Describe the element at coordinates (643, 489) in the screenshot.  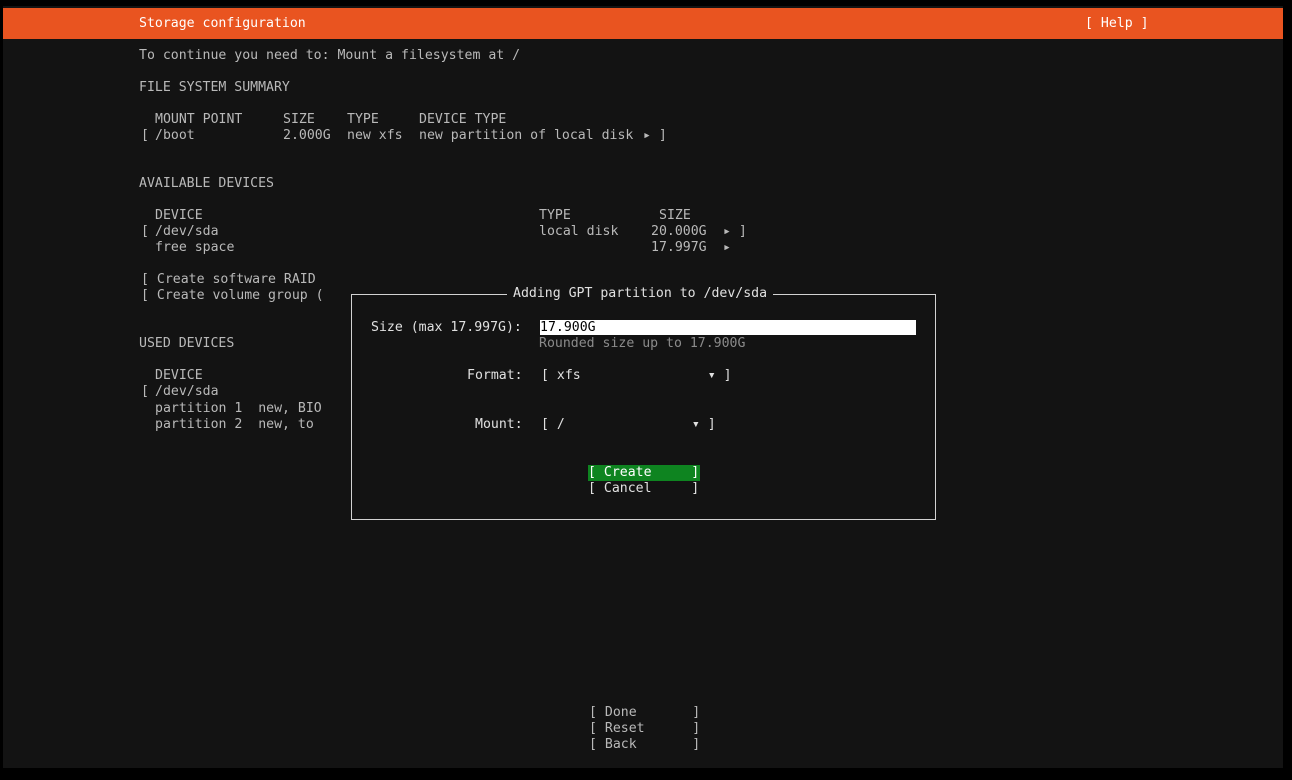
I see `cancel-button: [ Cancel ]` at that location.